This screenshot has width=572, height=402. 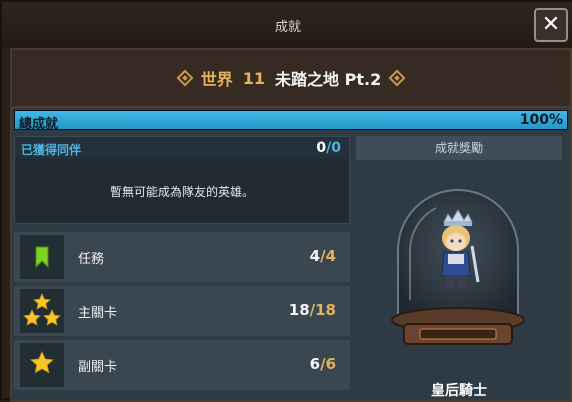 I want to click on achievement-value: 4/4, so click(x=322, y=256).